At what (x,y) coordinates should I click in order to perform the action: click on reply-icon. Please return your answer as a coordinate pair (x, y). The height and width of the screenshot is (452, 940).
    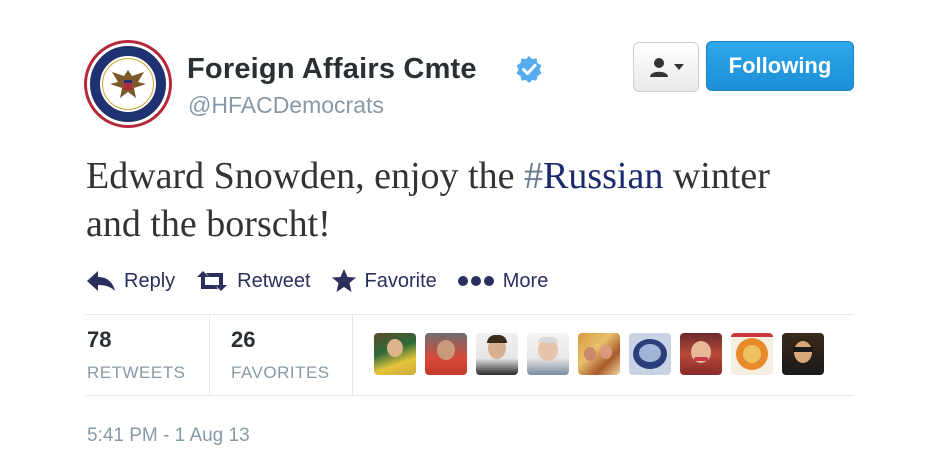
    Looking at the image, I should click on (101, 281).